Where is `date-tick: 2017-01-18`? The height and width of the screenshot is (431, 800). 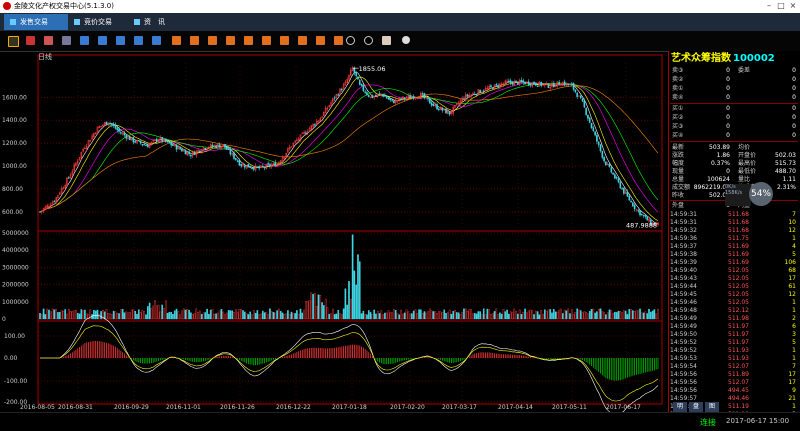 date-tick: 2017-01-18 is located at coordinates (349, 407).